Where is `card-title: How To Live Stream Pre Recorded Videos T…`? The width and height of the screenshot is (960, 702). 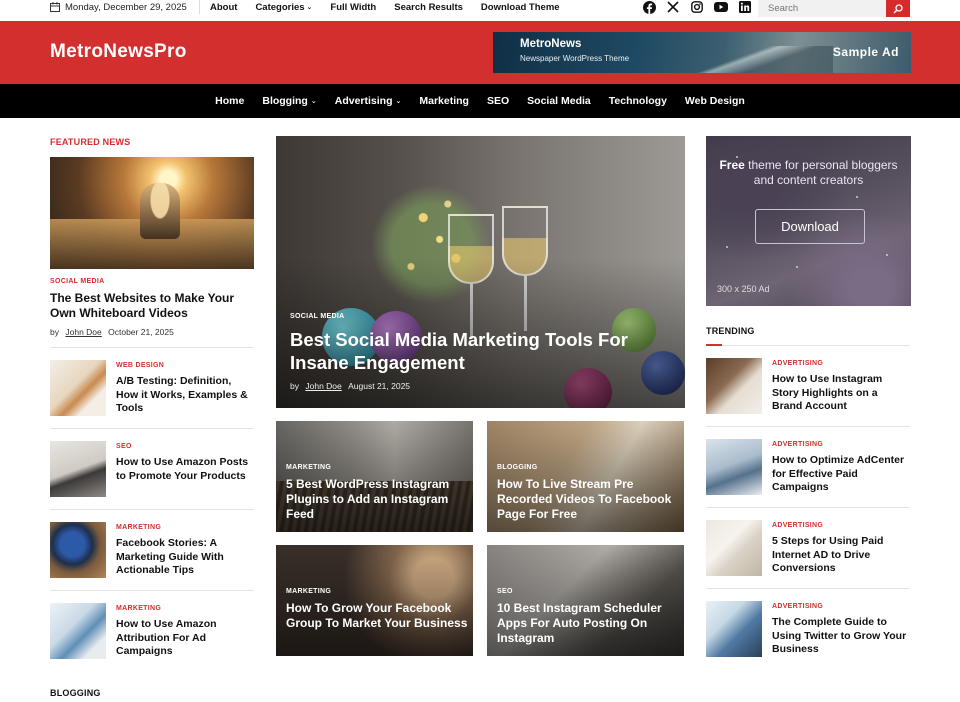 card-title: How To Live Stream Pre Recorded Videos T… is located at coordinates (588, 499).